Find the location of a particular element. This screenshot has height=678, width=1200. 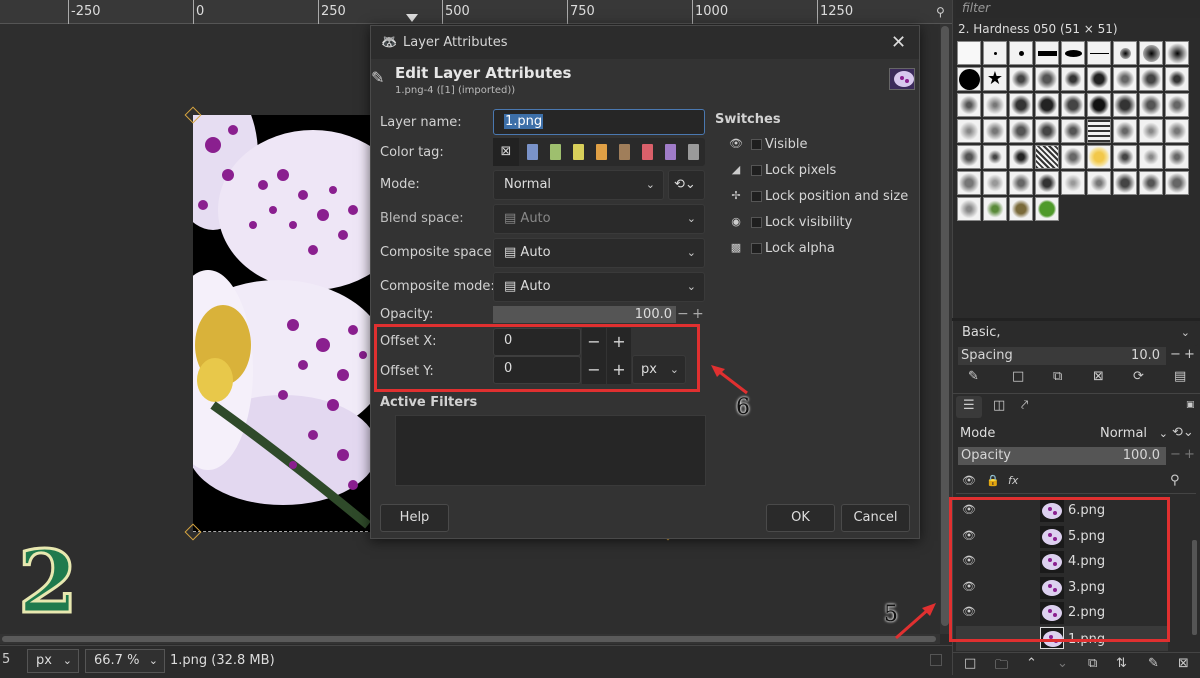

composite-space-select: ▤ Auto ⌄ is located at coordinates (599, 253).